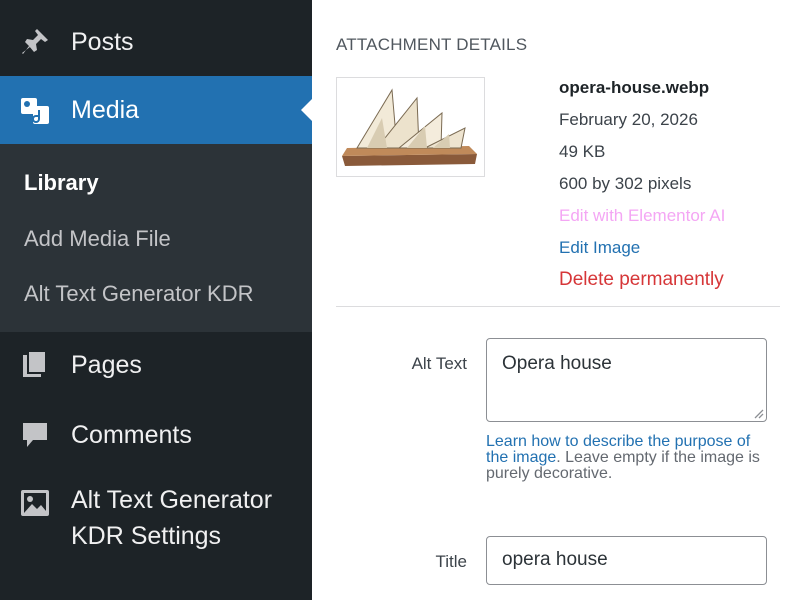  Describe the element at coordinates (131, 434) in the screenshot. I see `menu-label-comments: Comments` at that location.